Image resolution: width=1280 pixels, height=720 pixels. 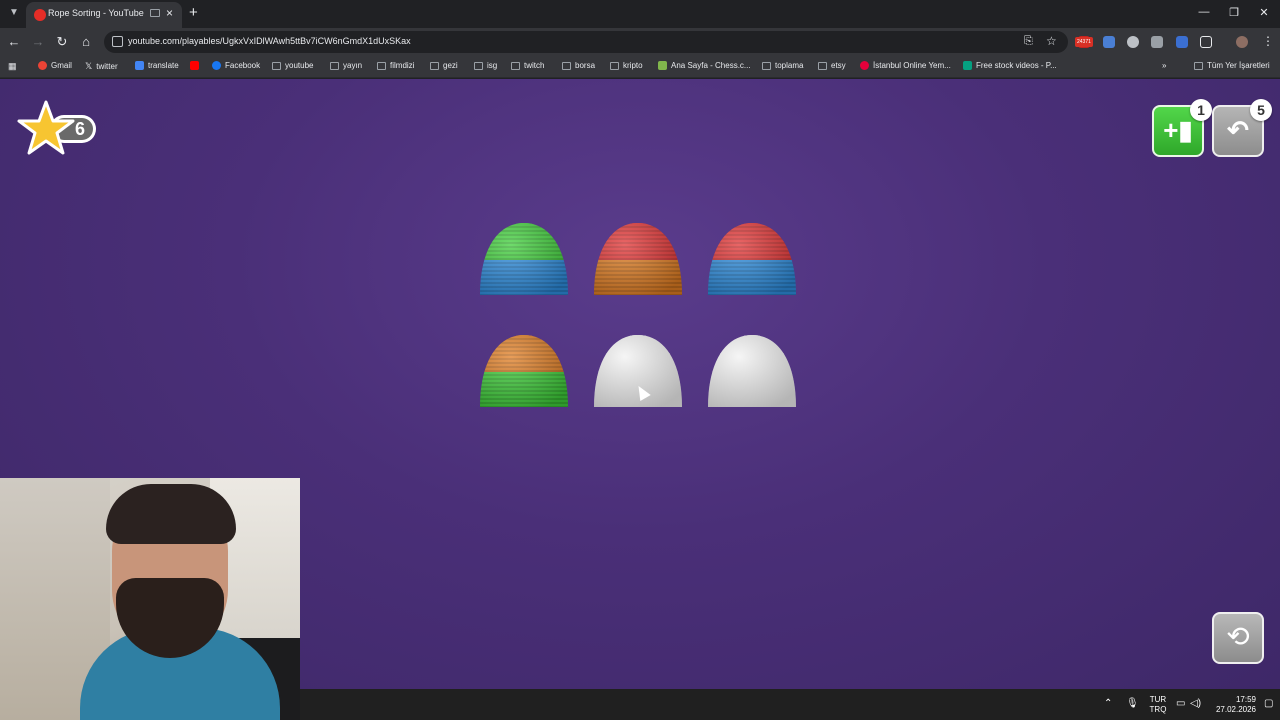 What do you see at coordinates (150, 599) in the screenshot?
I see `webcam-overlay` at bounding box center [150, 599].